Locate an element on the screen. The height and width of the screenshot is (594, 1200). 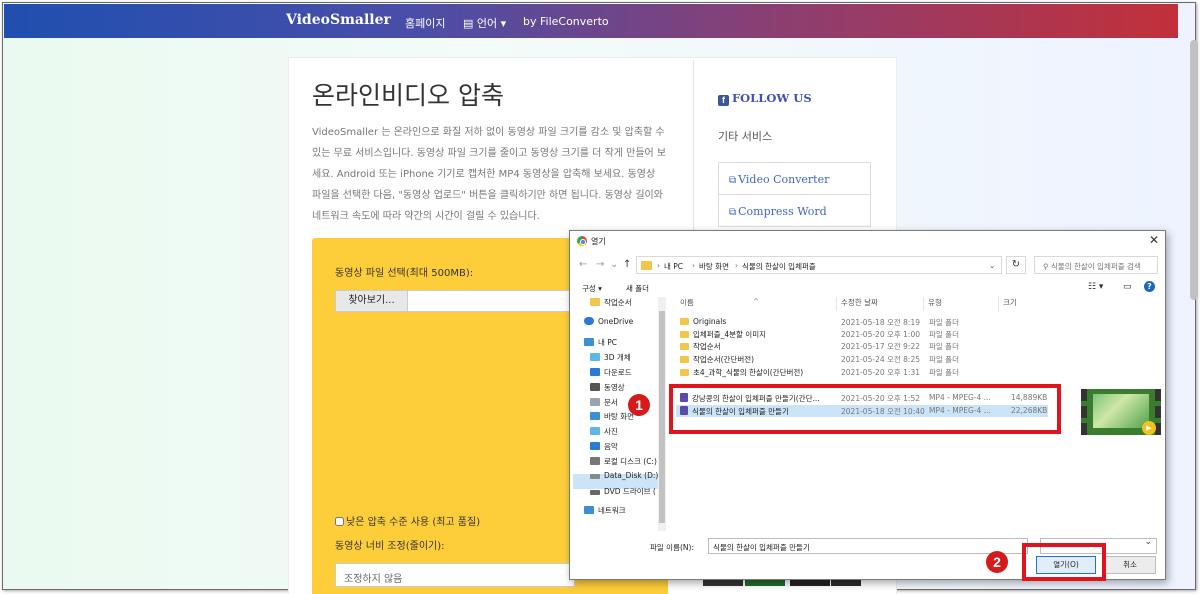
address-bar: › 내 PC › 바탕 화면 › 식물의 한살이 입체퍼즐 ⌄ is located at coordinates (819, 265).